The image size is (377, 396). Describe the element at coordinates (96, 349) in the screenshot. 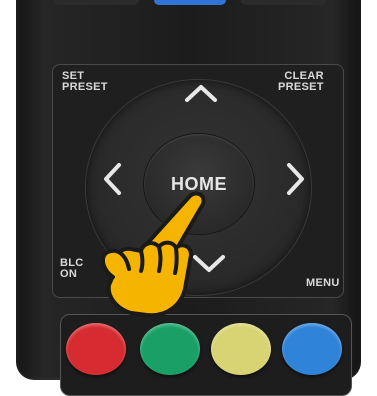

I see `red-button` at that location.